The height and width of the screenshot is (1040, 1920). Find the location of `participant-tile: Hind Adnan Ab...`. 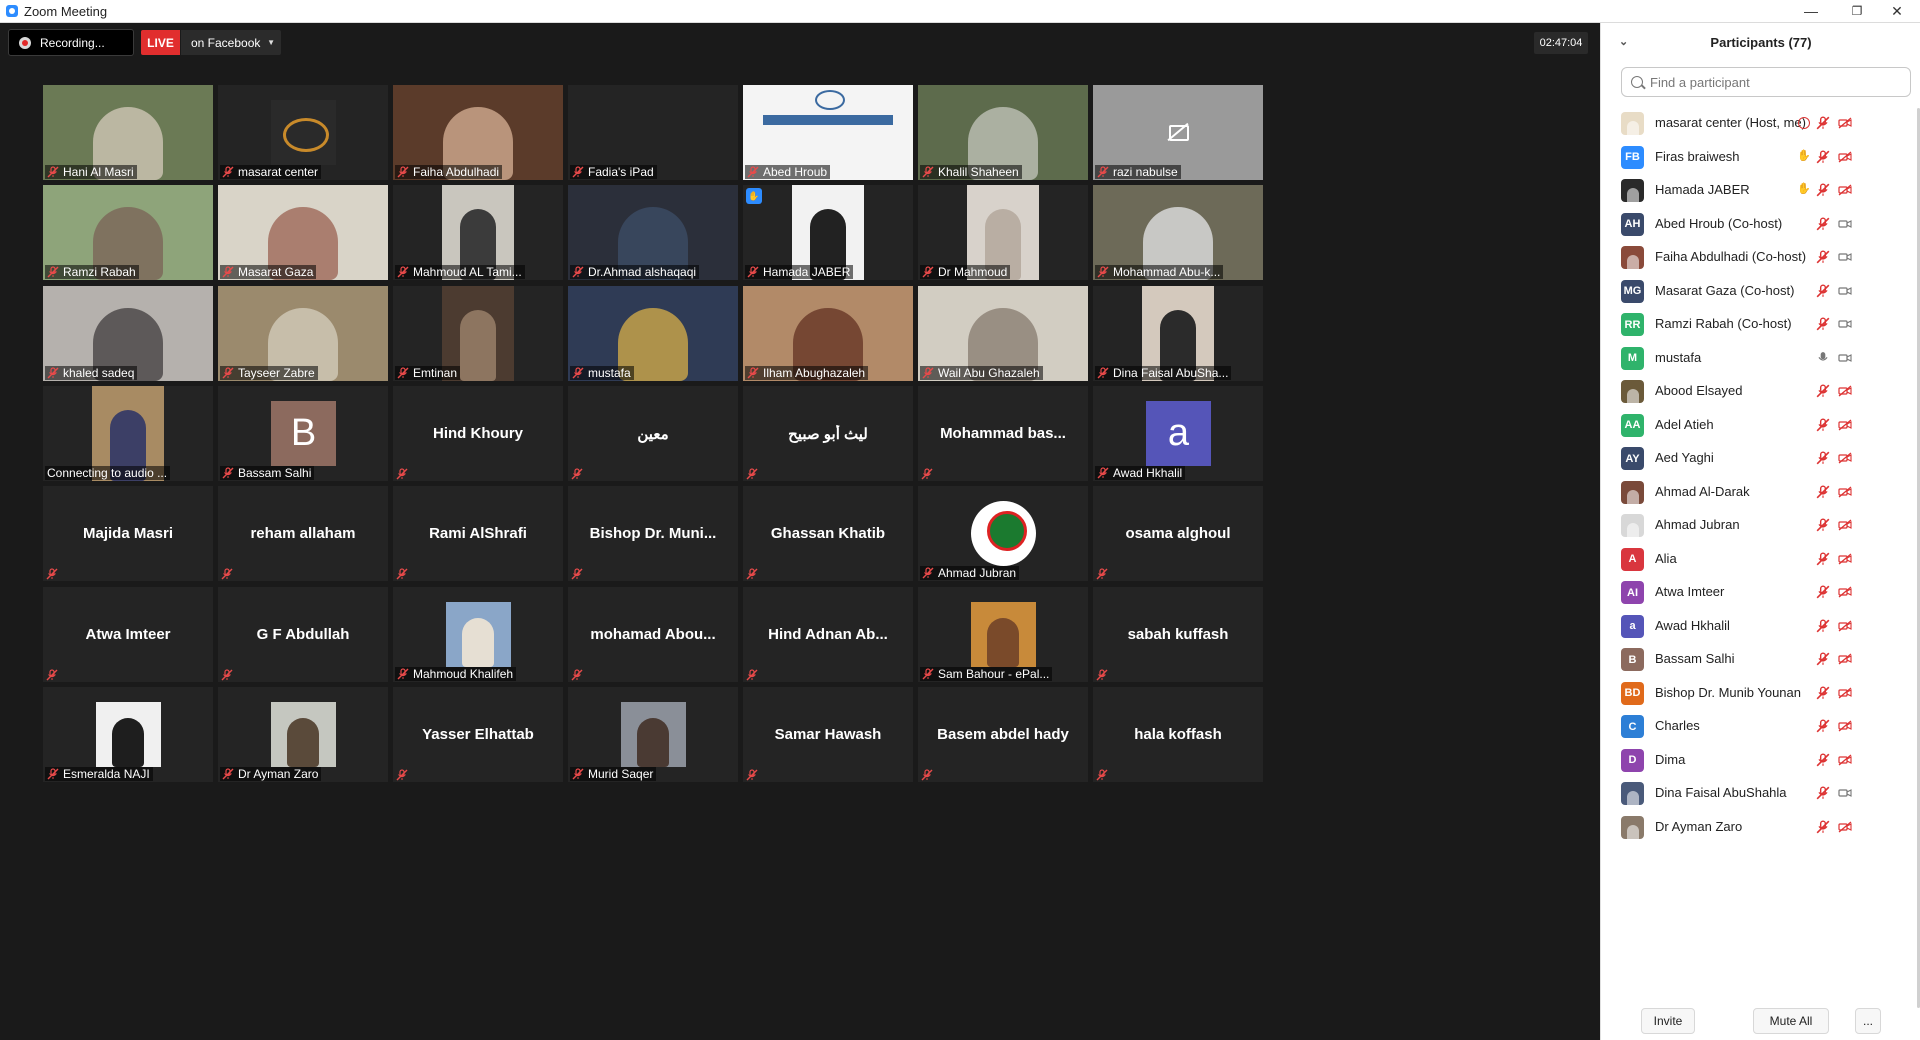

participant-tile: Hind Adnan Ab... is located at coordinates (828, 634).